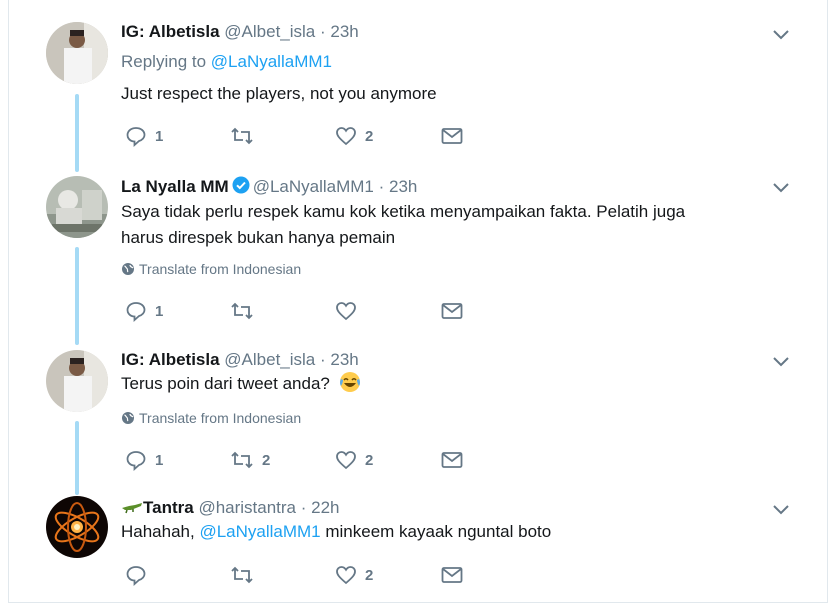 This screenshot has height=605, width=834. I want to click on reply-button, so click(140, 575).